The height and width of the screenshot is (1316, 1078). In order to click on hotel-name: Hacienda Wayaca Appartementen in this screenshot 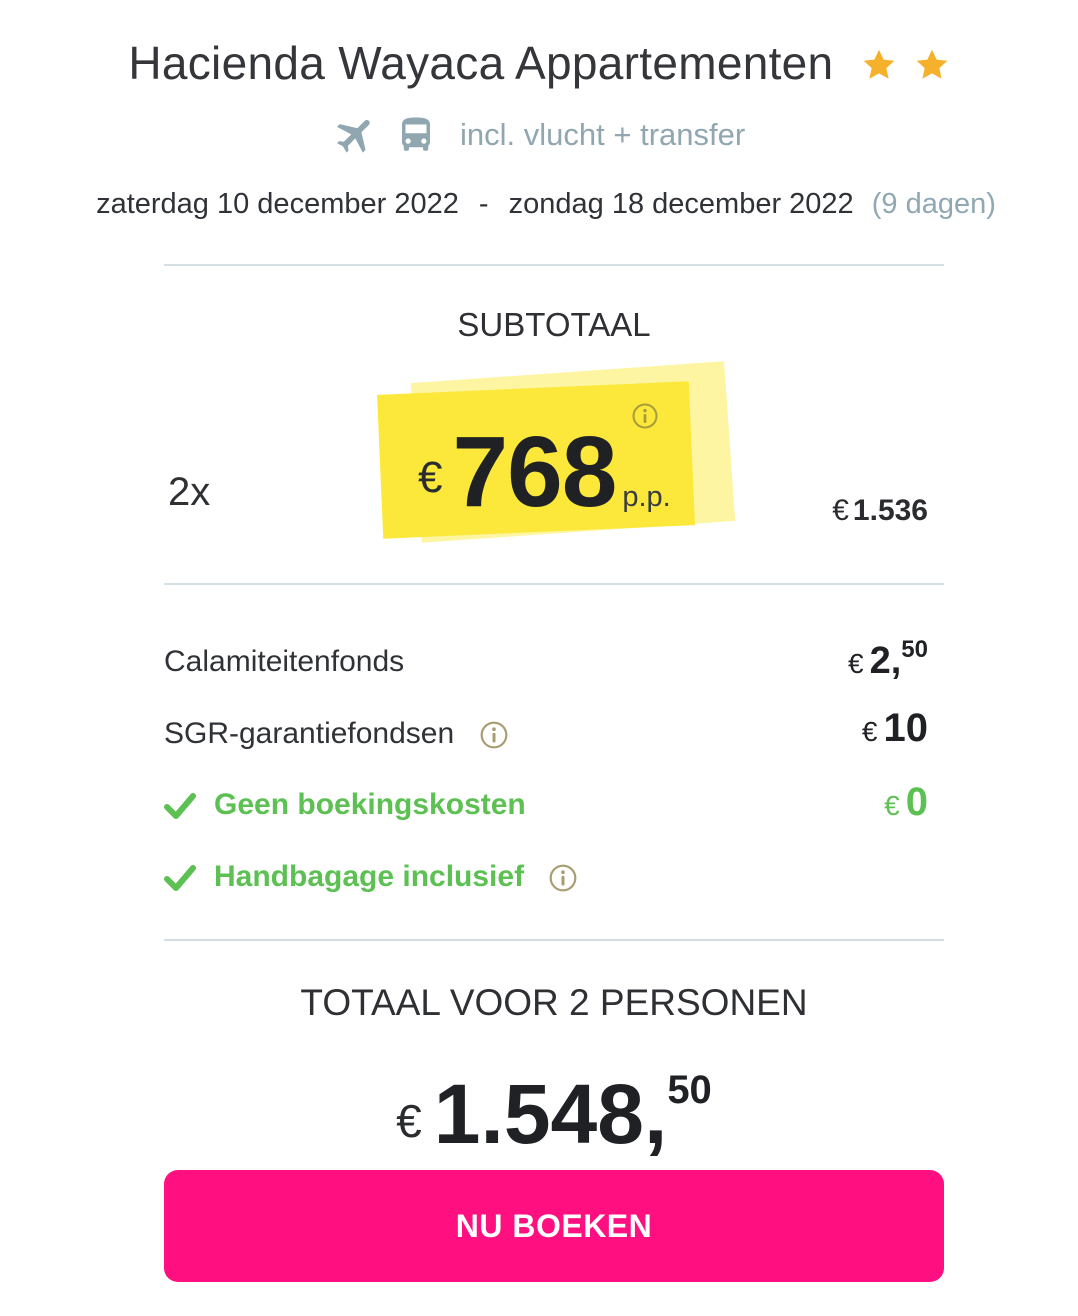, I will do `click(481, 63)`.